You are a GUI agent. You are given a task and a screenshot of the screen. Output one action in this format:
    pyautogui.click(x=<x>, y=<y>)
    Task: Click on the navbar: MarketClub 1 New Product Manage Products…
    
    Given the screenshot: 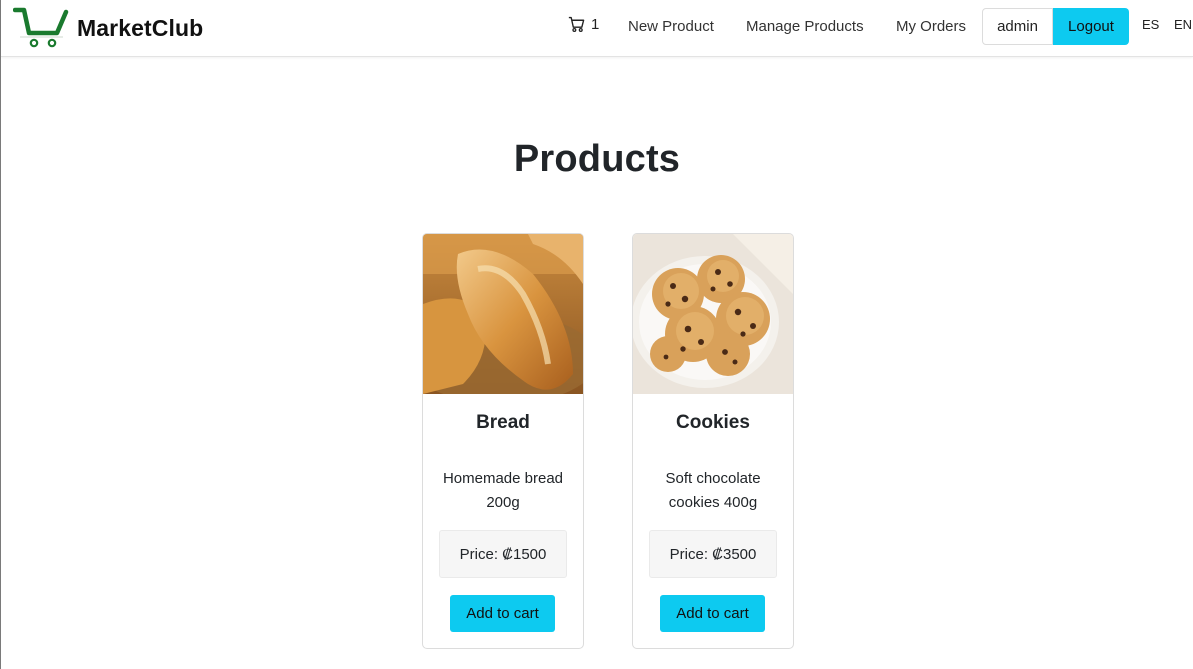 What is the action you would take?
    pyautogui.click(x=597, y=28)
    